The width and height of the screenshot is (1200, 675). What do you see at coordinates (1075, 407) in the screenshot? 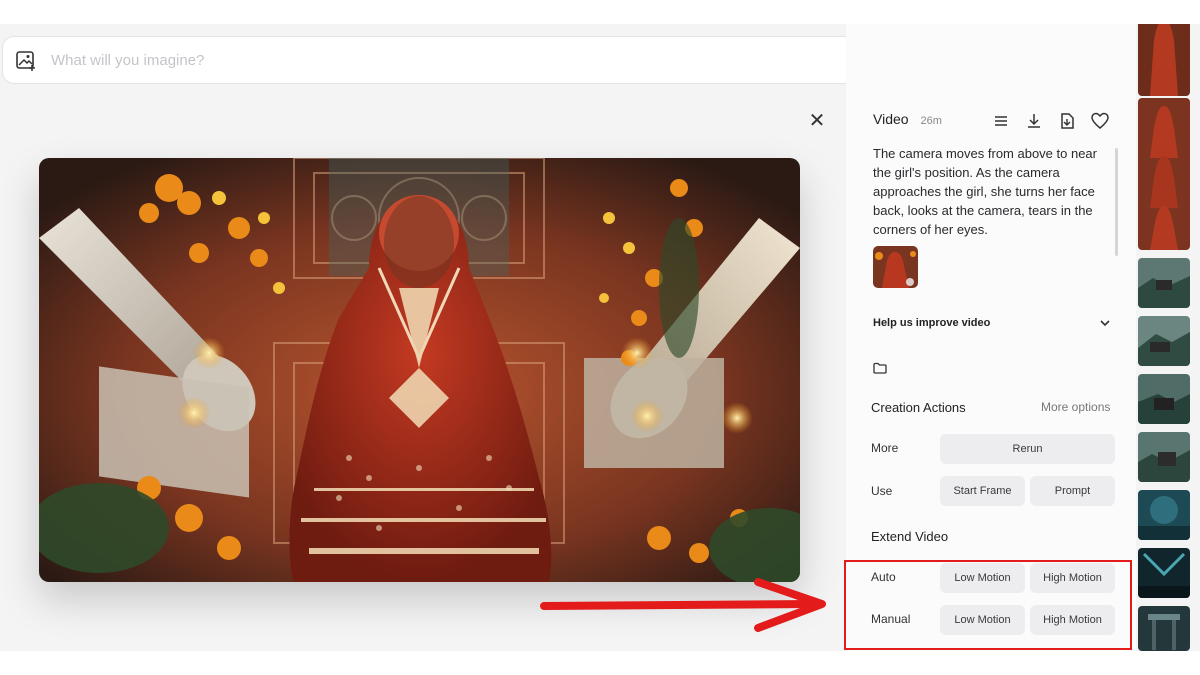
I see `more-options-link: More options` at bounding box center [1075, 407].